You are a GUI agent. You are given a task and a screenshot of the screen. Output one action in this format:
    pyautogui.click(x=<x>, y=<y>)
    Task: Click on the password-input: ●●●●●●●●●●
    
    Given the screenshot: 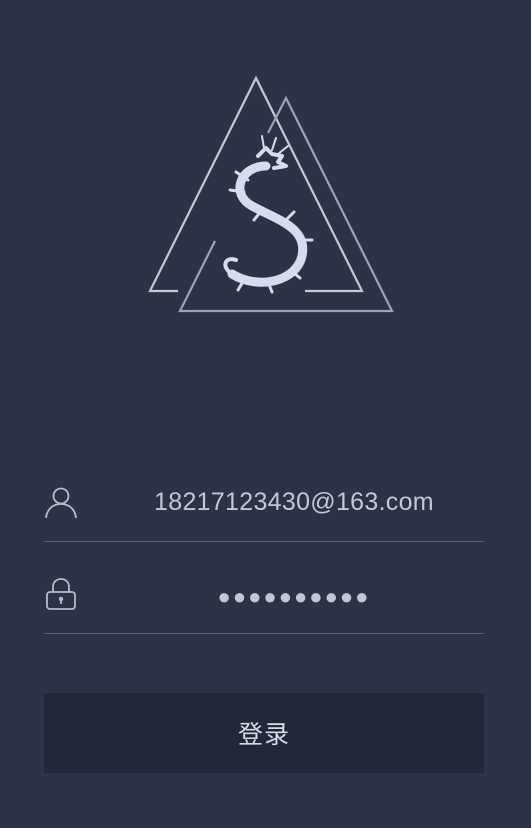 What is the action you would take?
    pyautogui.click(x=294, y=597)
    